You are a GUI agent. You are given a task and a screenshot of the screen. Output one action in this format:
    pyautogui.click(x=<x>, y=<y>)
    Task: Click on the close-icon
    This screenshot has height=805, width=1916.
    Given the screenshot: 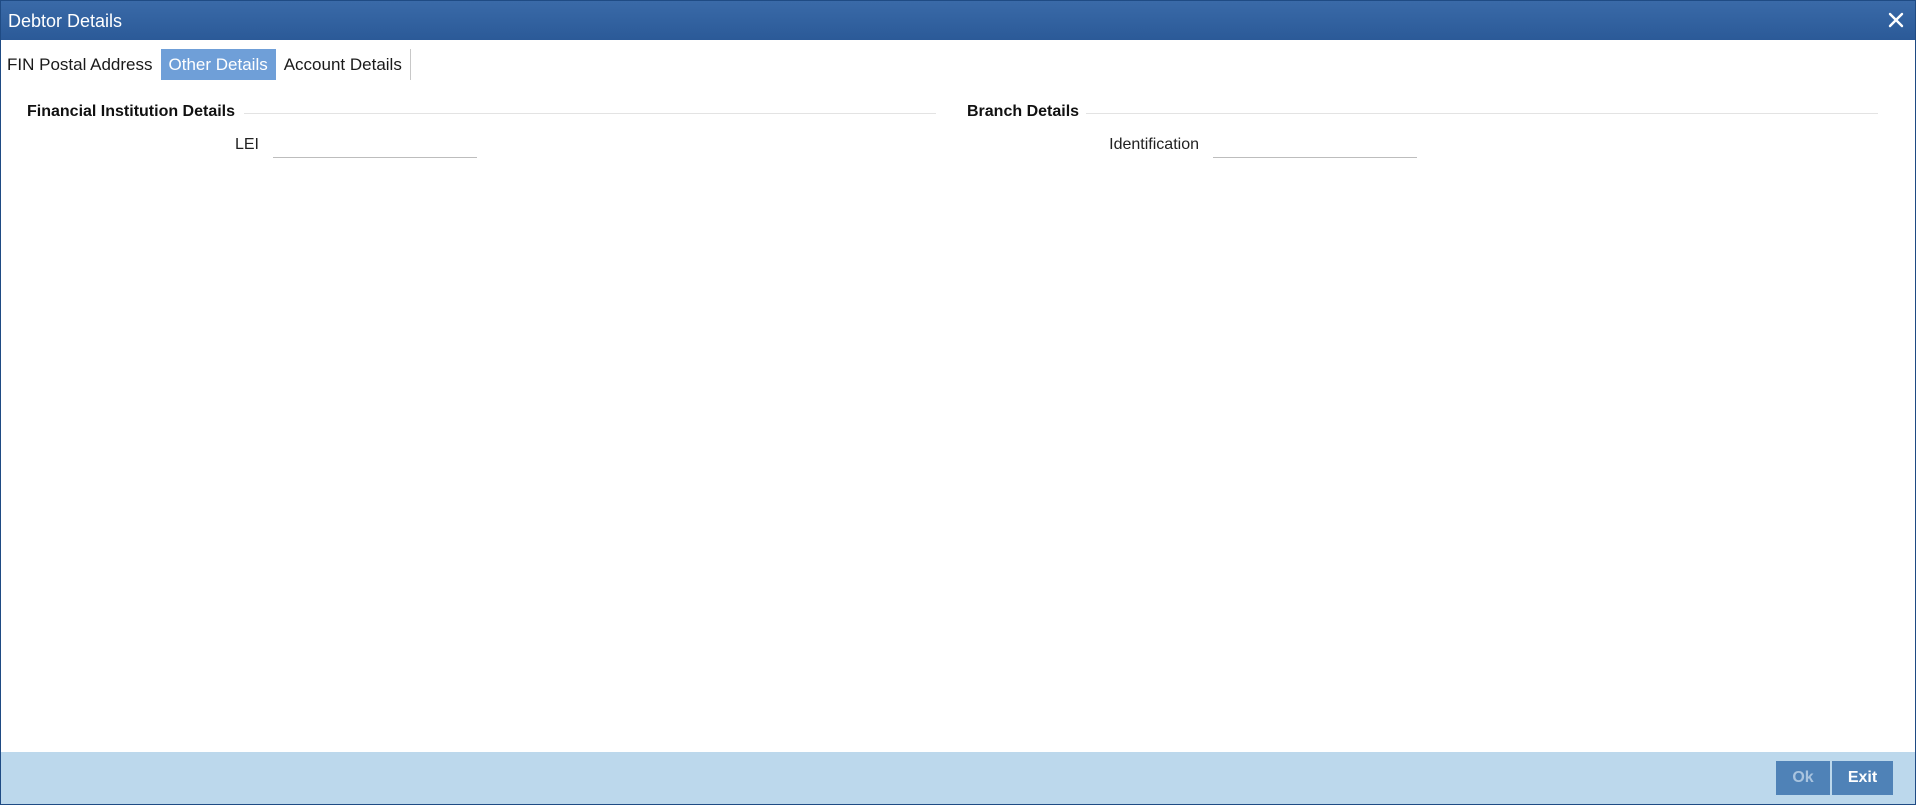 What is the action you would take?
    pyautogui.click(x=1896, y=20)
    